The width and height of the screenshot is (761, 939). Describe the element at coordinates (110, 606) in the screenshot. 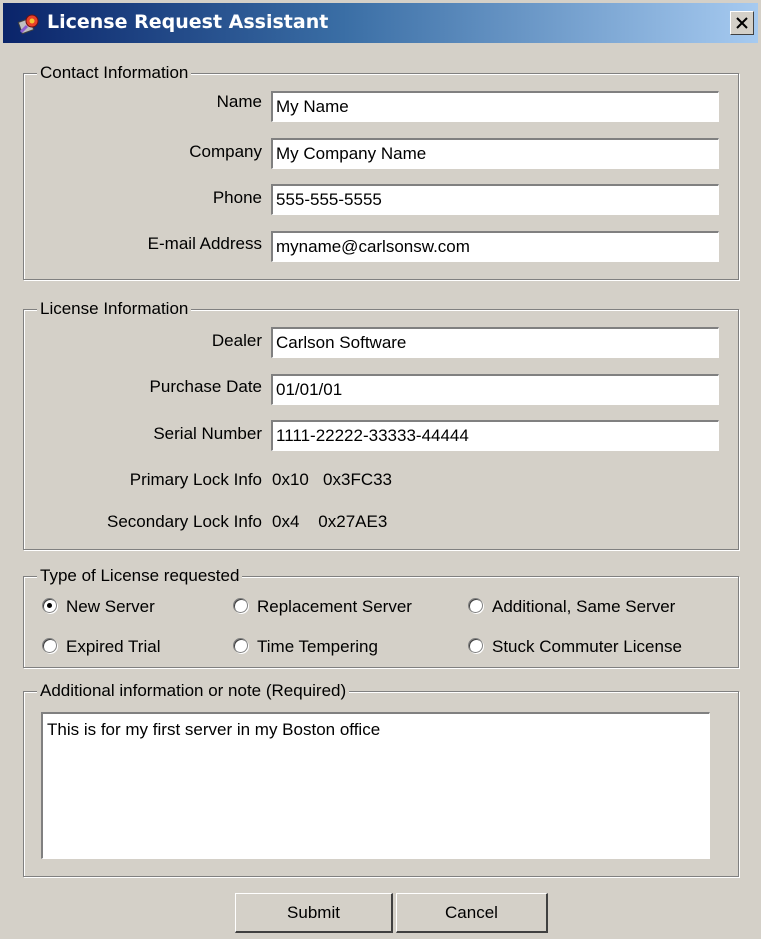

I see `radio-label: New Server` at that location.